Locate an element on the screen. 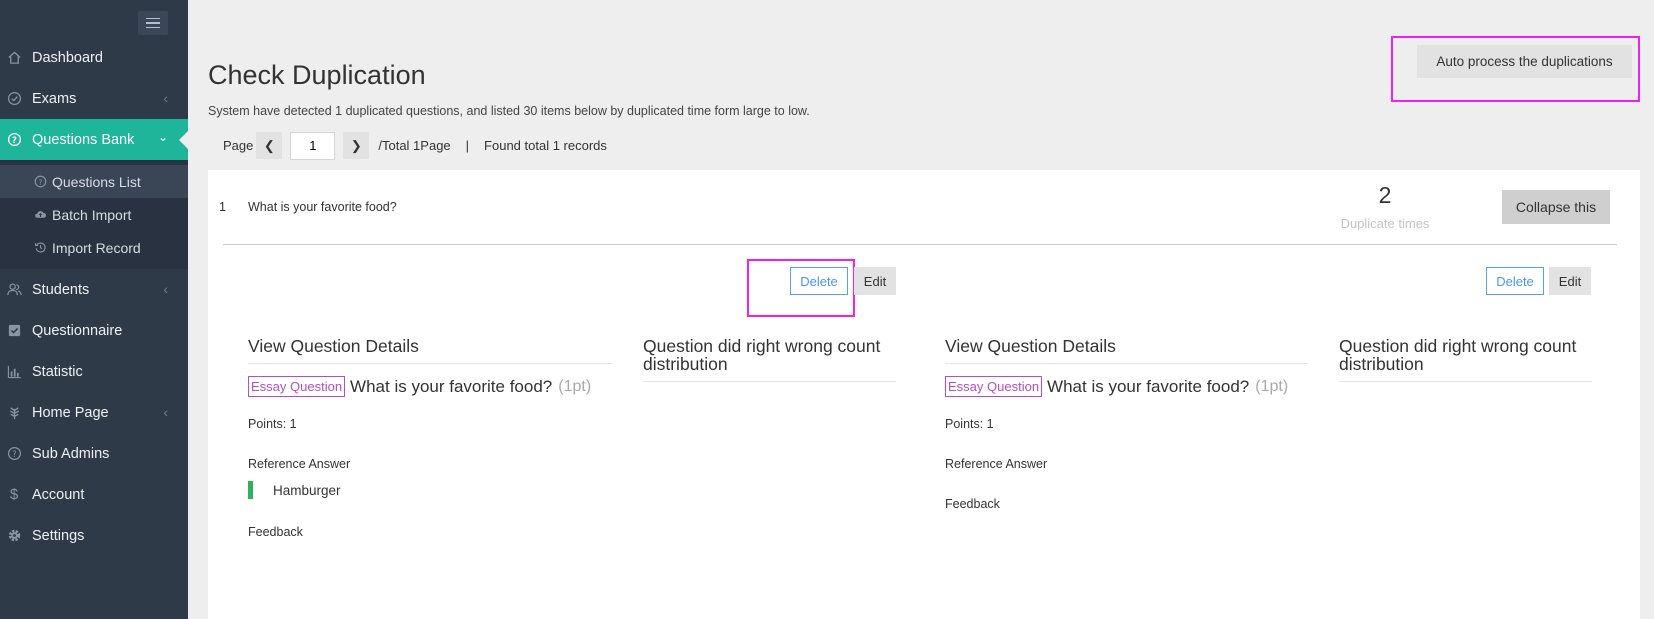 This screenshot has width=1654, height=619. checkbox-icon is located at coordinates (14, 331).